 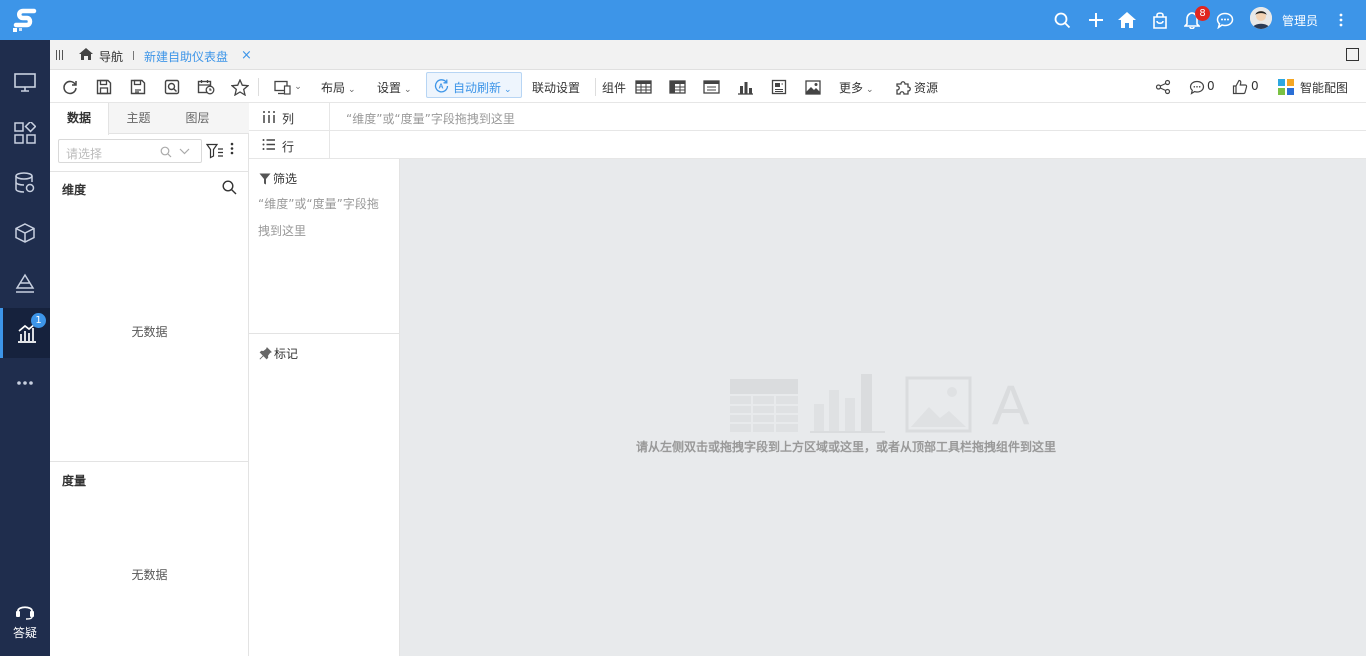 I want to click on chart-component-button, so click(x=745, y=87).